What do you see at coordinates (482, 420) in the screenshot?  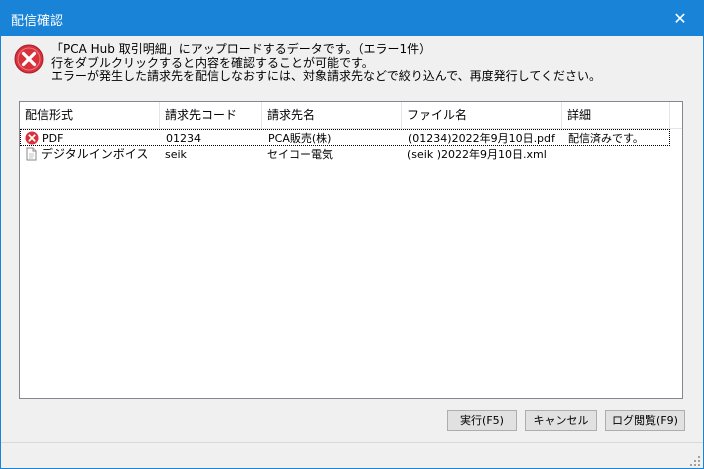 I see `execute-button: 実行(F5)` at bounding box center [482, 420].